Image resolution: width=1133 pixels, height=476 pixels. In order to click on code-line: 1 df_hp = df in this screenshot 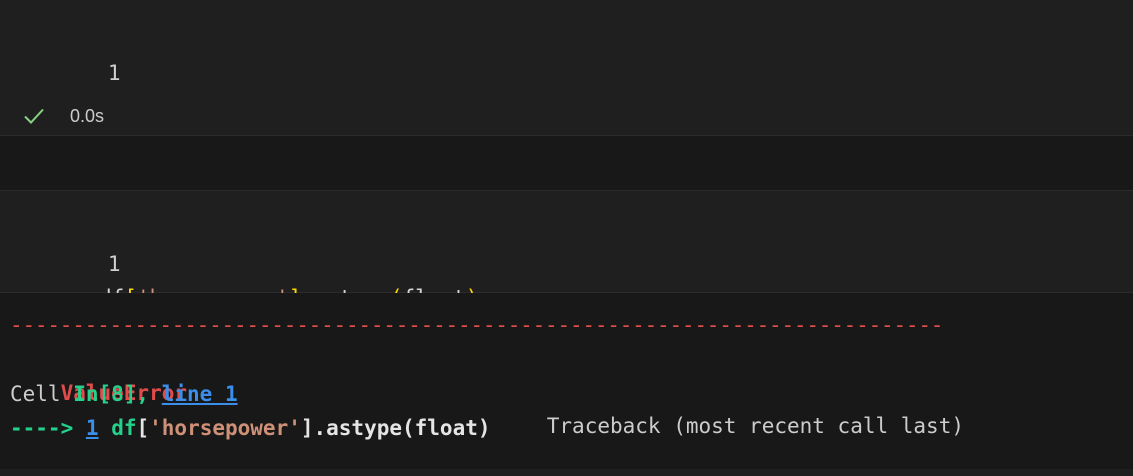, I will do `click(112, 70)`.